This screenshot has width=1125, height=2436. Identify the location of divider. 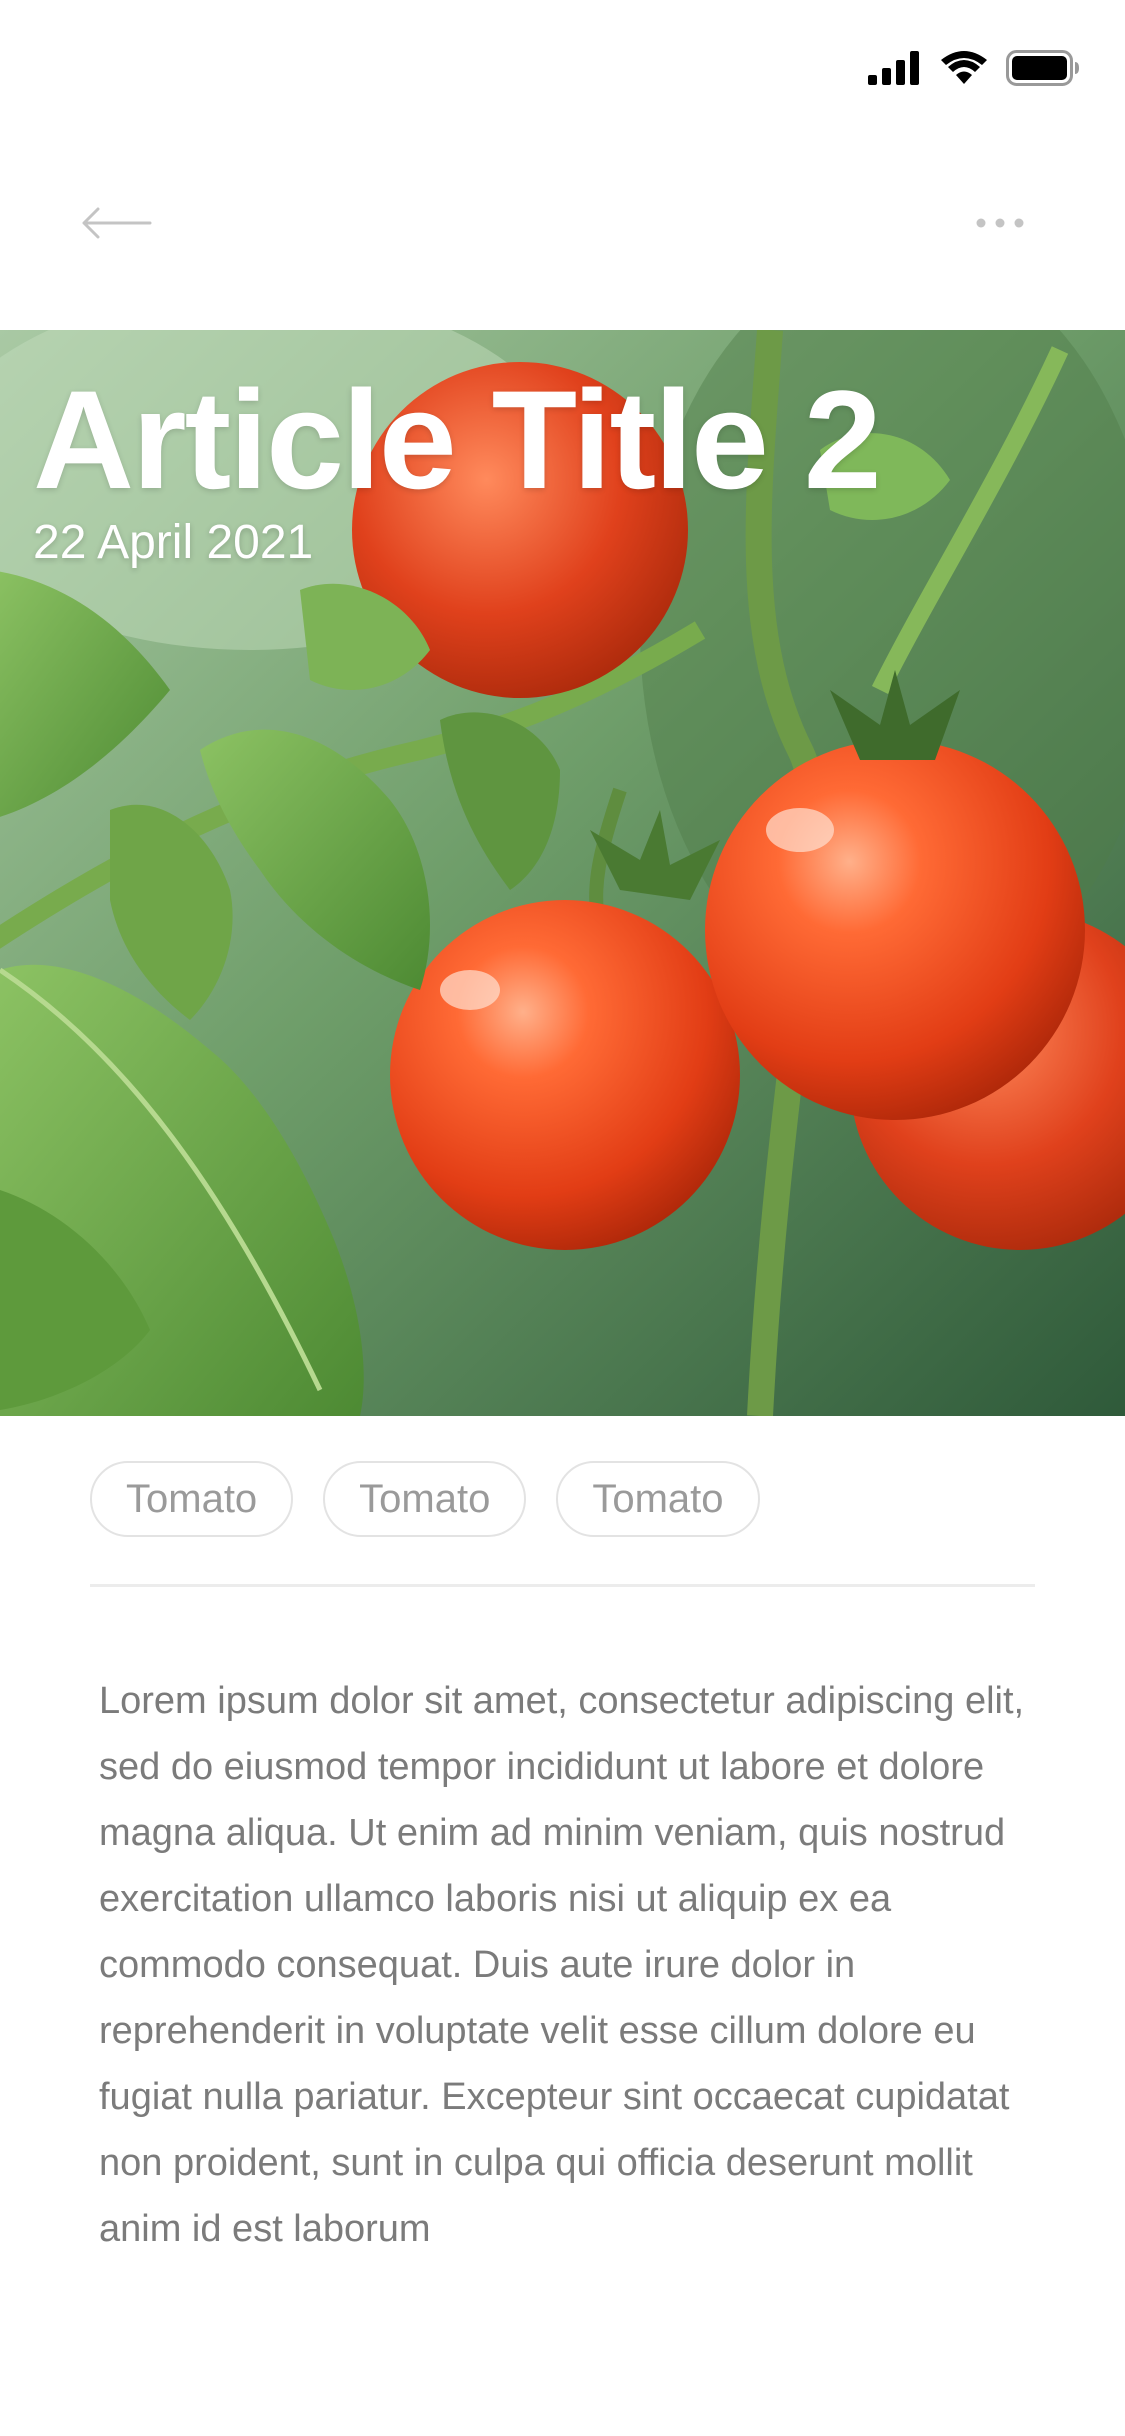
(562, 1585).